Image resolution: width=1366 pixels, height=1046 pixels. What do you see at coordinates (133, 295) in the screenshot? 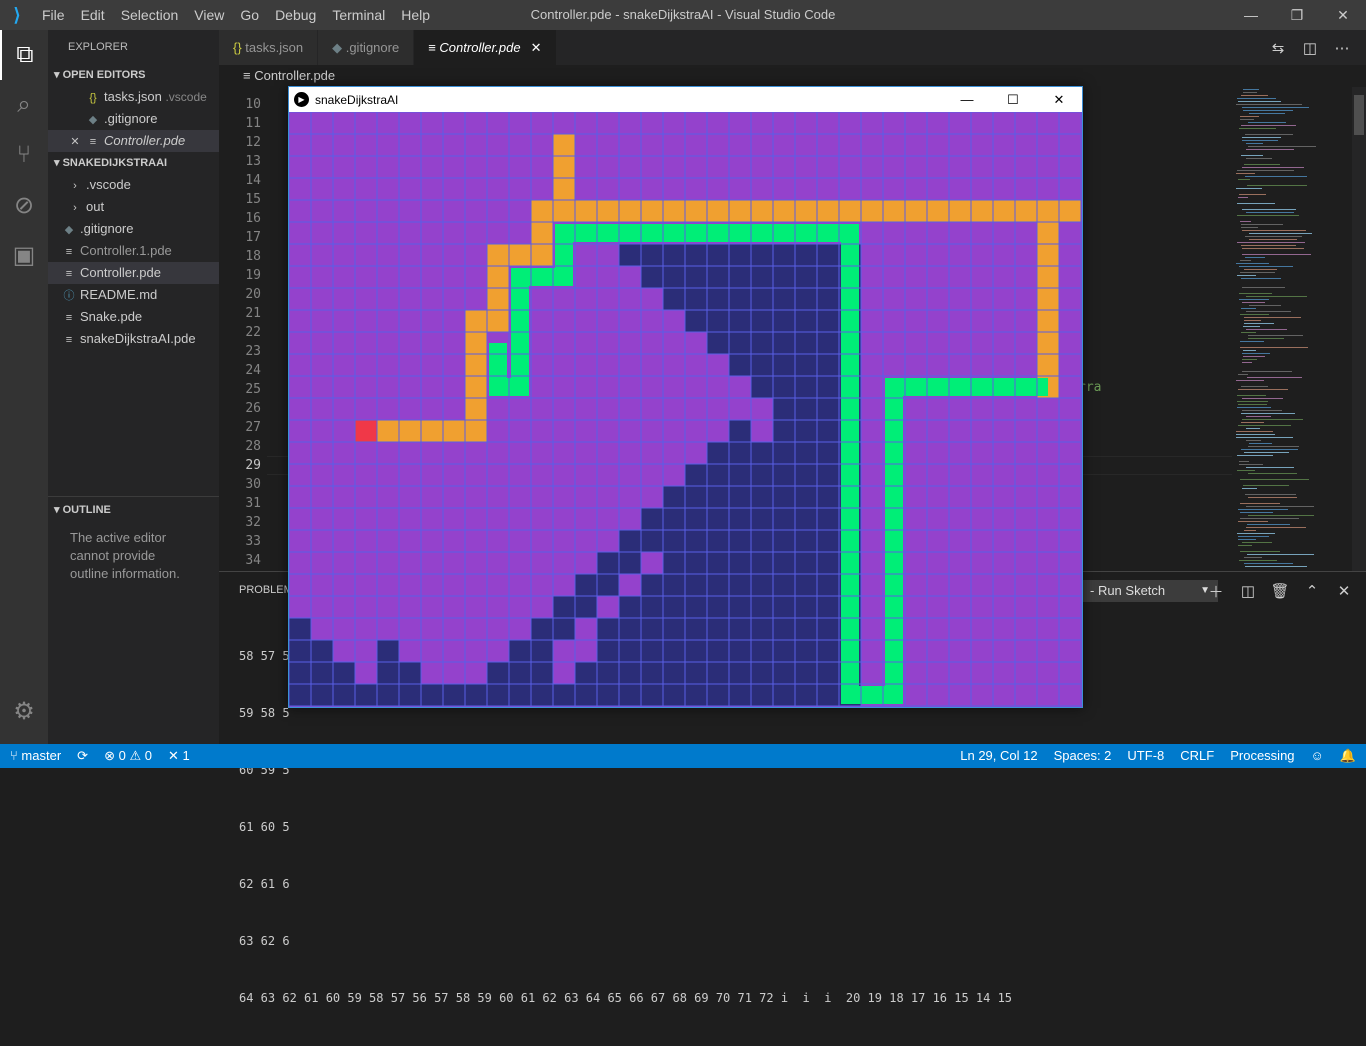
I see `file-item: ⓘ README.md` at bounding box center [133, 295].